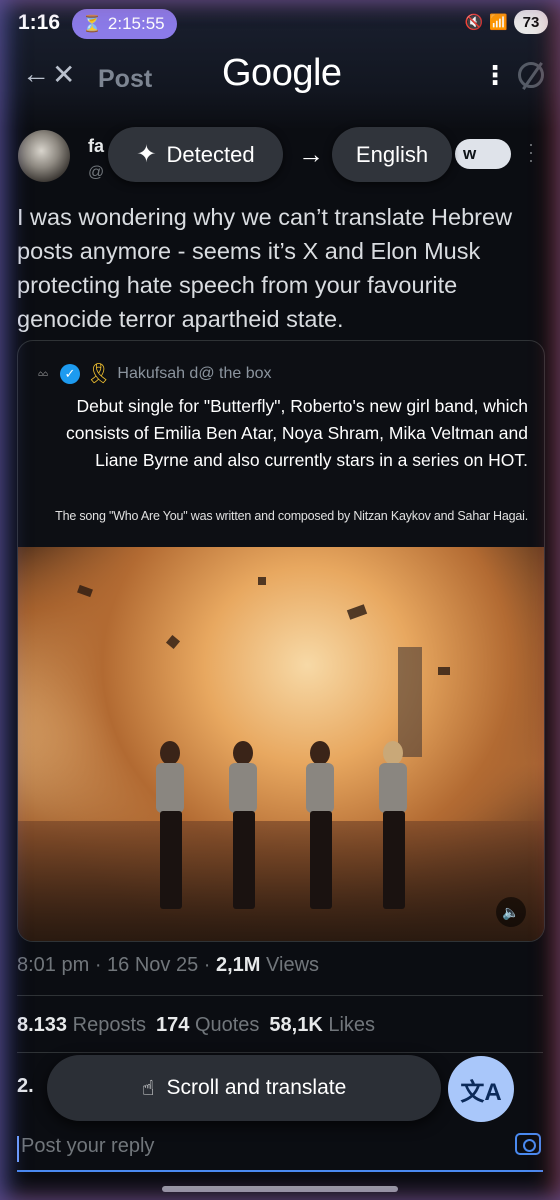 The image size is (560, 1200). Describe the element at coordinates (136, 23) in the screenshot. I see `timer-value: 2:15:55` at that location.